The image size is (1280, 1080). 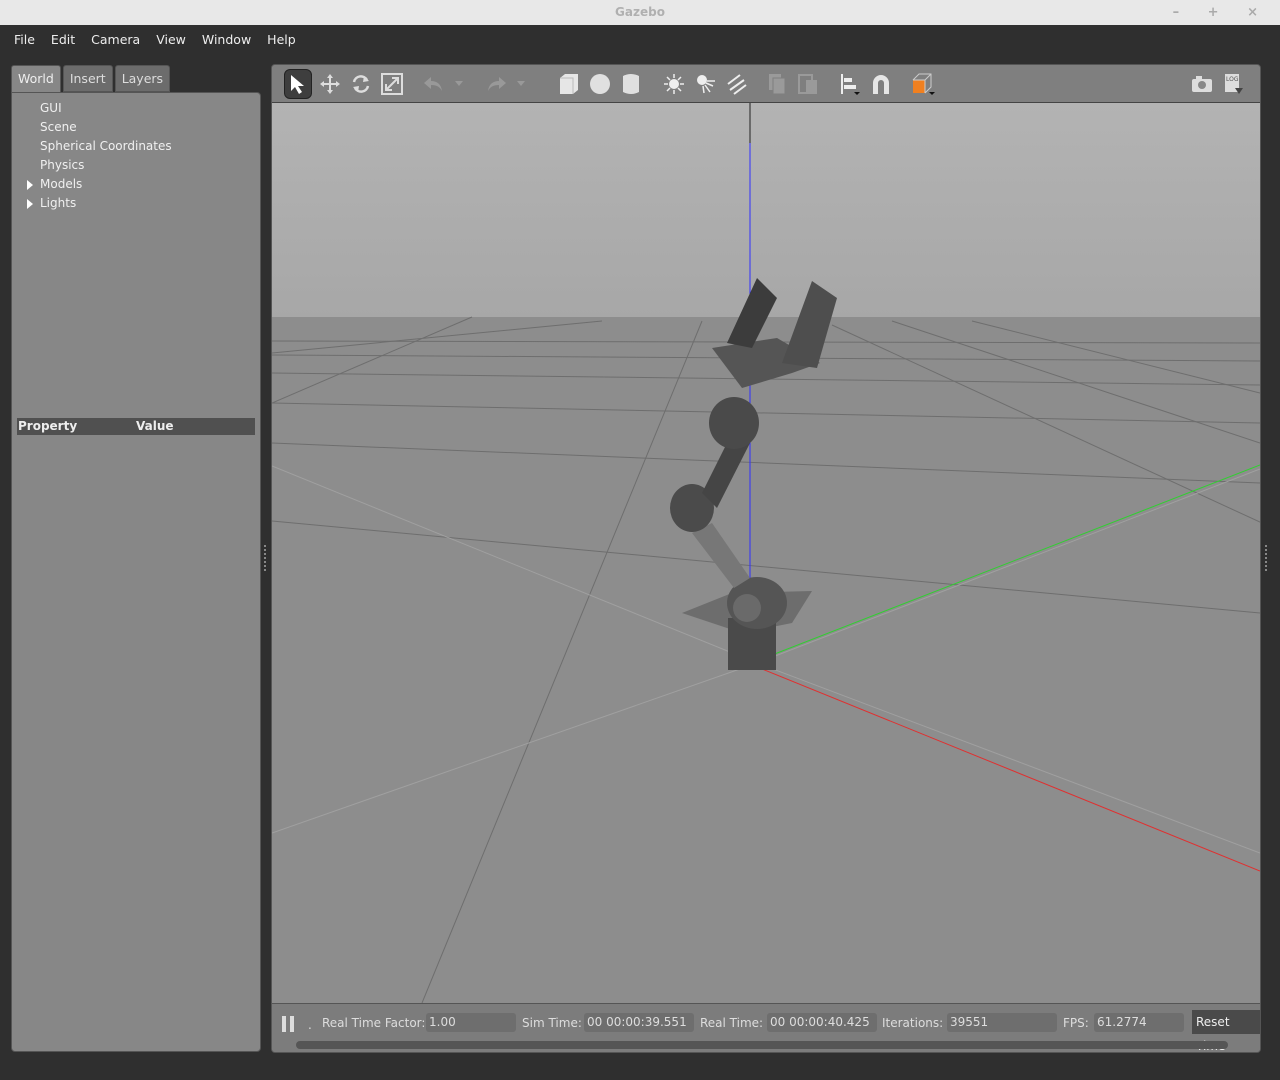 What do you see at coordinates (115, 40) in the screenshot?
I see `menu-camera: Camera` at bounding box center [115, 40].